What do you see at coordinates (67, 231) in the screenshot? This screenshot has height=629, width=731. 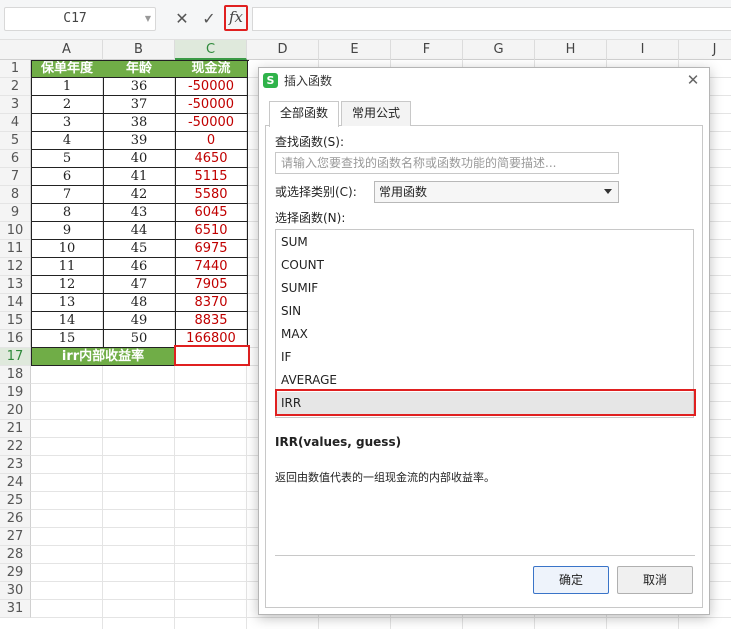 I see `table-cell: 9` at bounding box center [67, 231].